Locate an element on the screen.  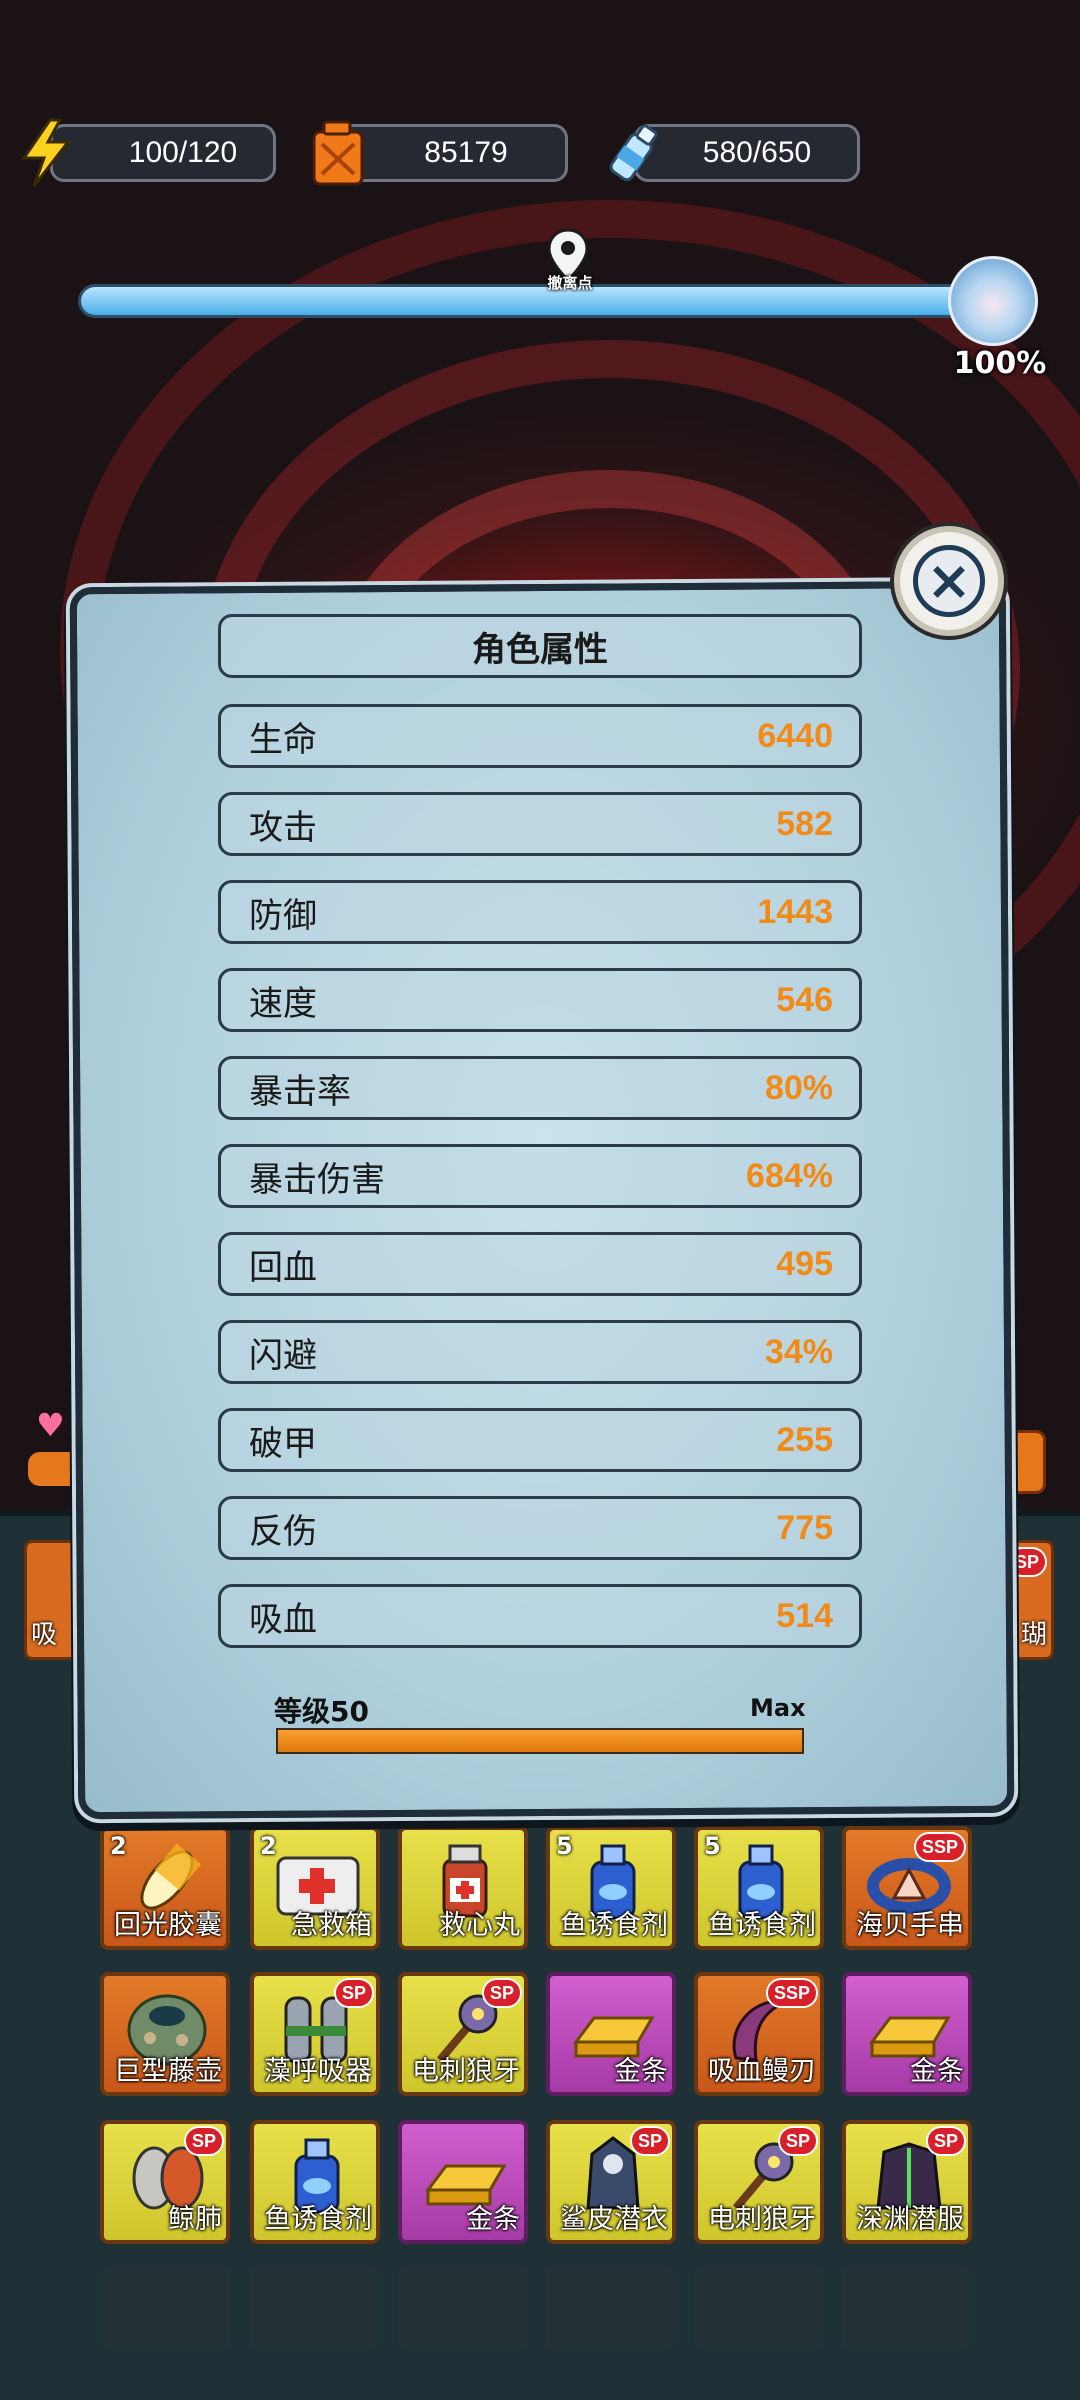
max-label: Max is located at coordinates (778, 1708).